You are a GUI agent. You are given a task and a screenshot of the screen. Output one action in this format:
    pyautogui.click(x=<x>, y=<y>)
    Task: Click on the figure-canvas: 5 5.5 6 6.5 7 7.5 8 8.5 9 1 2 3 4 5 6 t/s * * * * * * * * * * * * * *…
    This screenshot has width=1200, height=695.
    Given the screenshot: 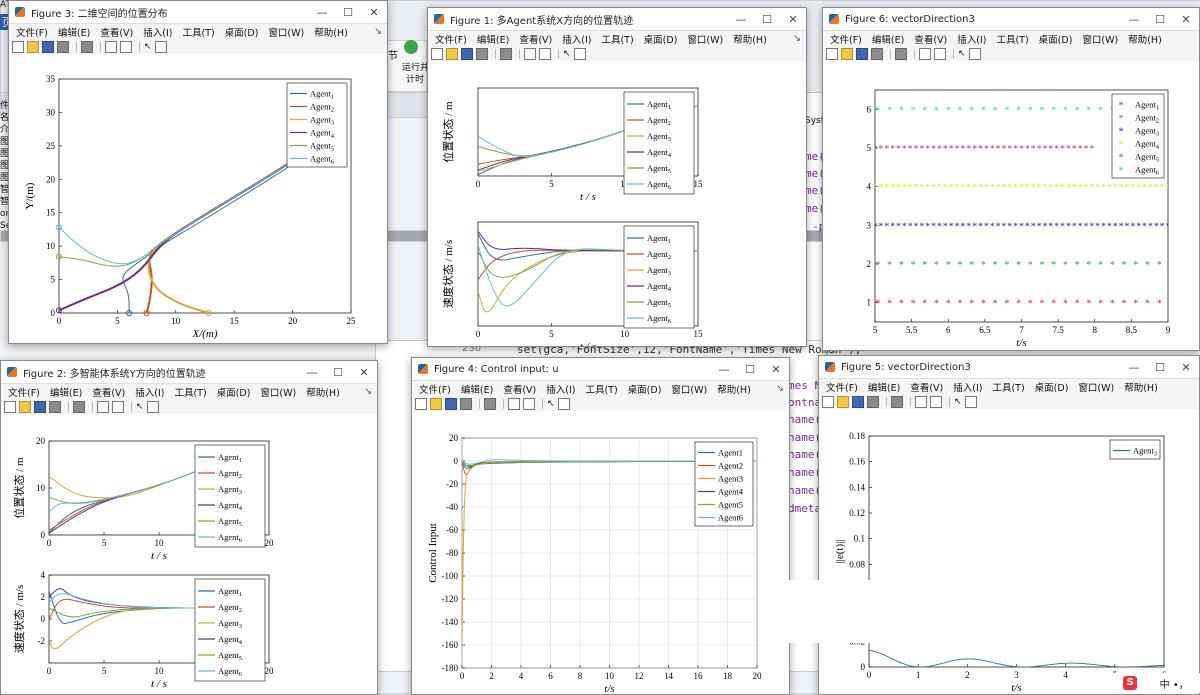 What is the action you would take?
    pyautogui.click(x=1011, y=205)
    